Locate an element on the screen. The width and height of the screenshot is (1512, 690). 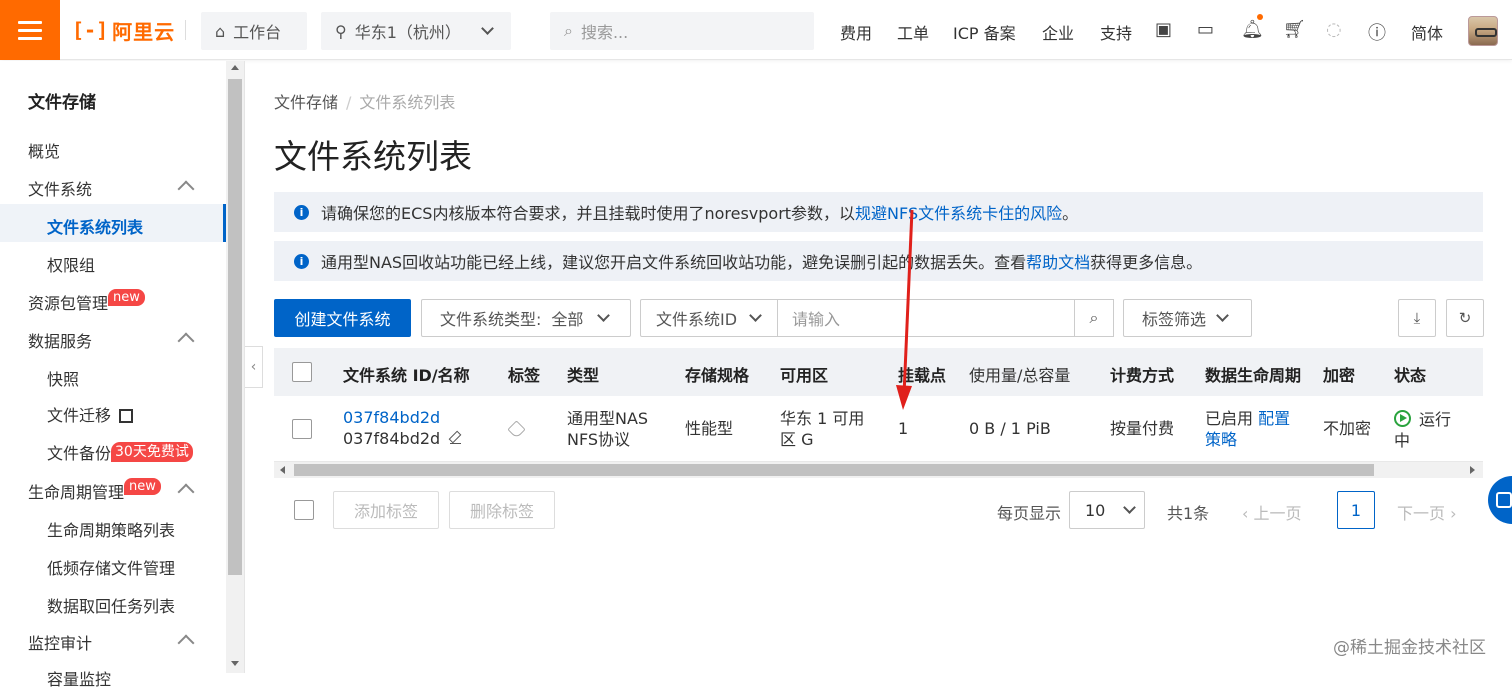
lifecycle-cell: 已启用 配置 策略 is located at coordinates (1247, 429).